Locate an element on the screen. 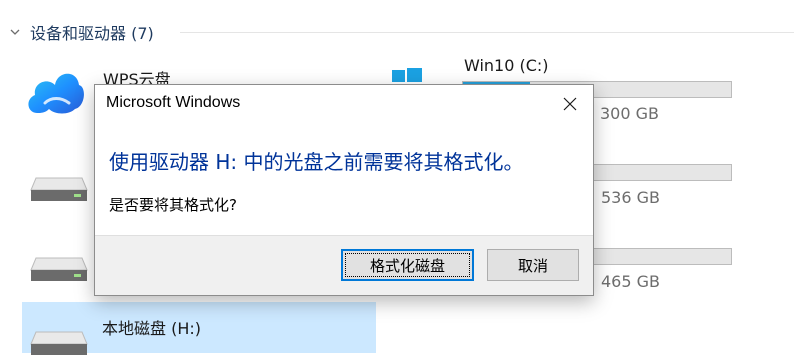 Image resolution: width=794 pixels, height=358 pixels. drive-free-space: 465 GB is located at coordinates (630, 281).